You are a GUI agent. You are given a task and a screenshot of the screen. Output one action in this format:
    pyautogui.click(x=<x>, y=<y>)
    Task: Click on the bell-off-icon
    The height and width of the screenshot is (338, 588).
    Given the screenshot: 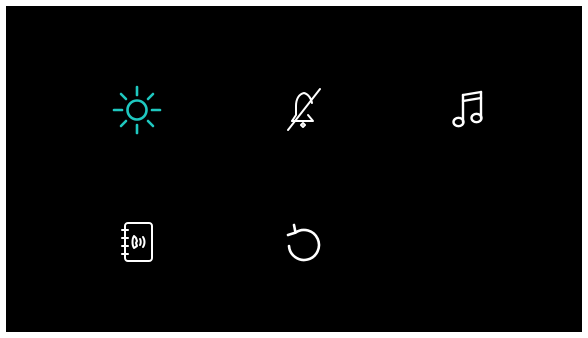 What is the action you would take?
    pyautogui.click(x=304, y=109)
    